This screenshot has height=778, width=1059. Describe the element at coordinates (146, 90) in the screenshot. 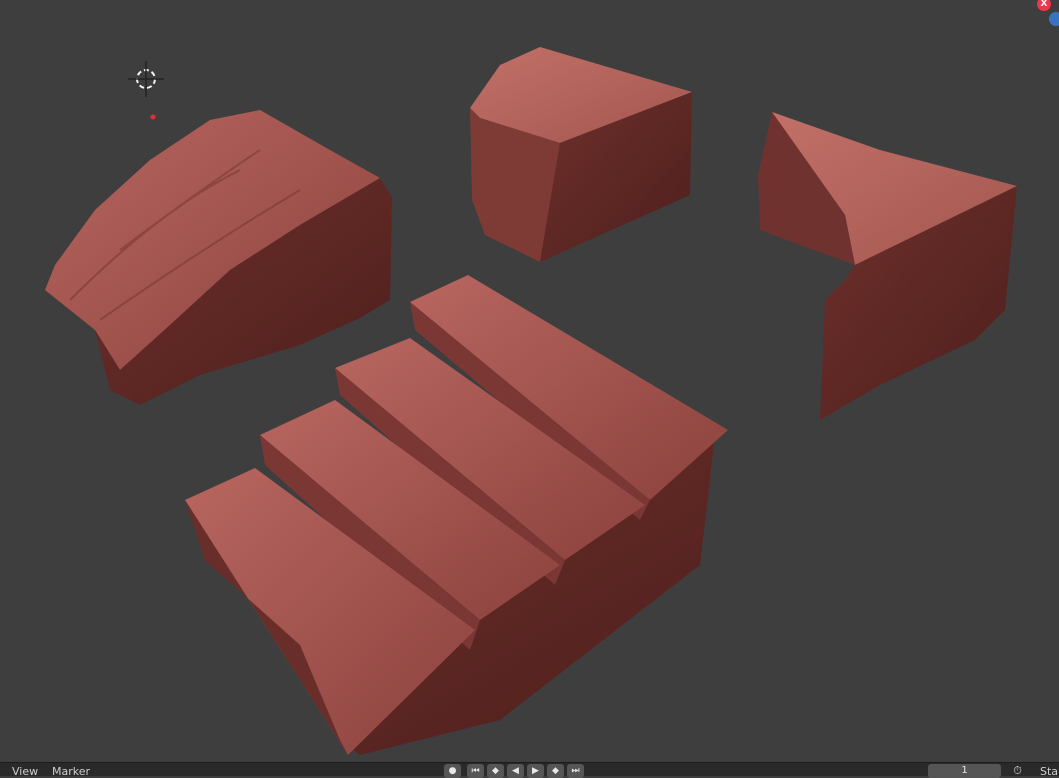

I see `3d-cursor` at that location.